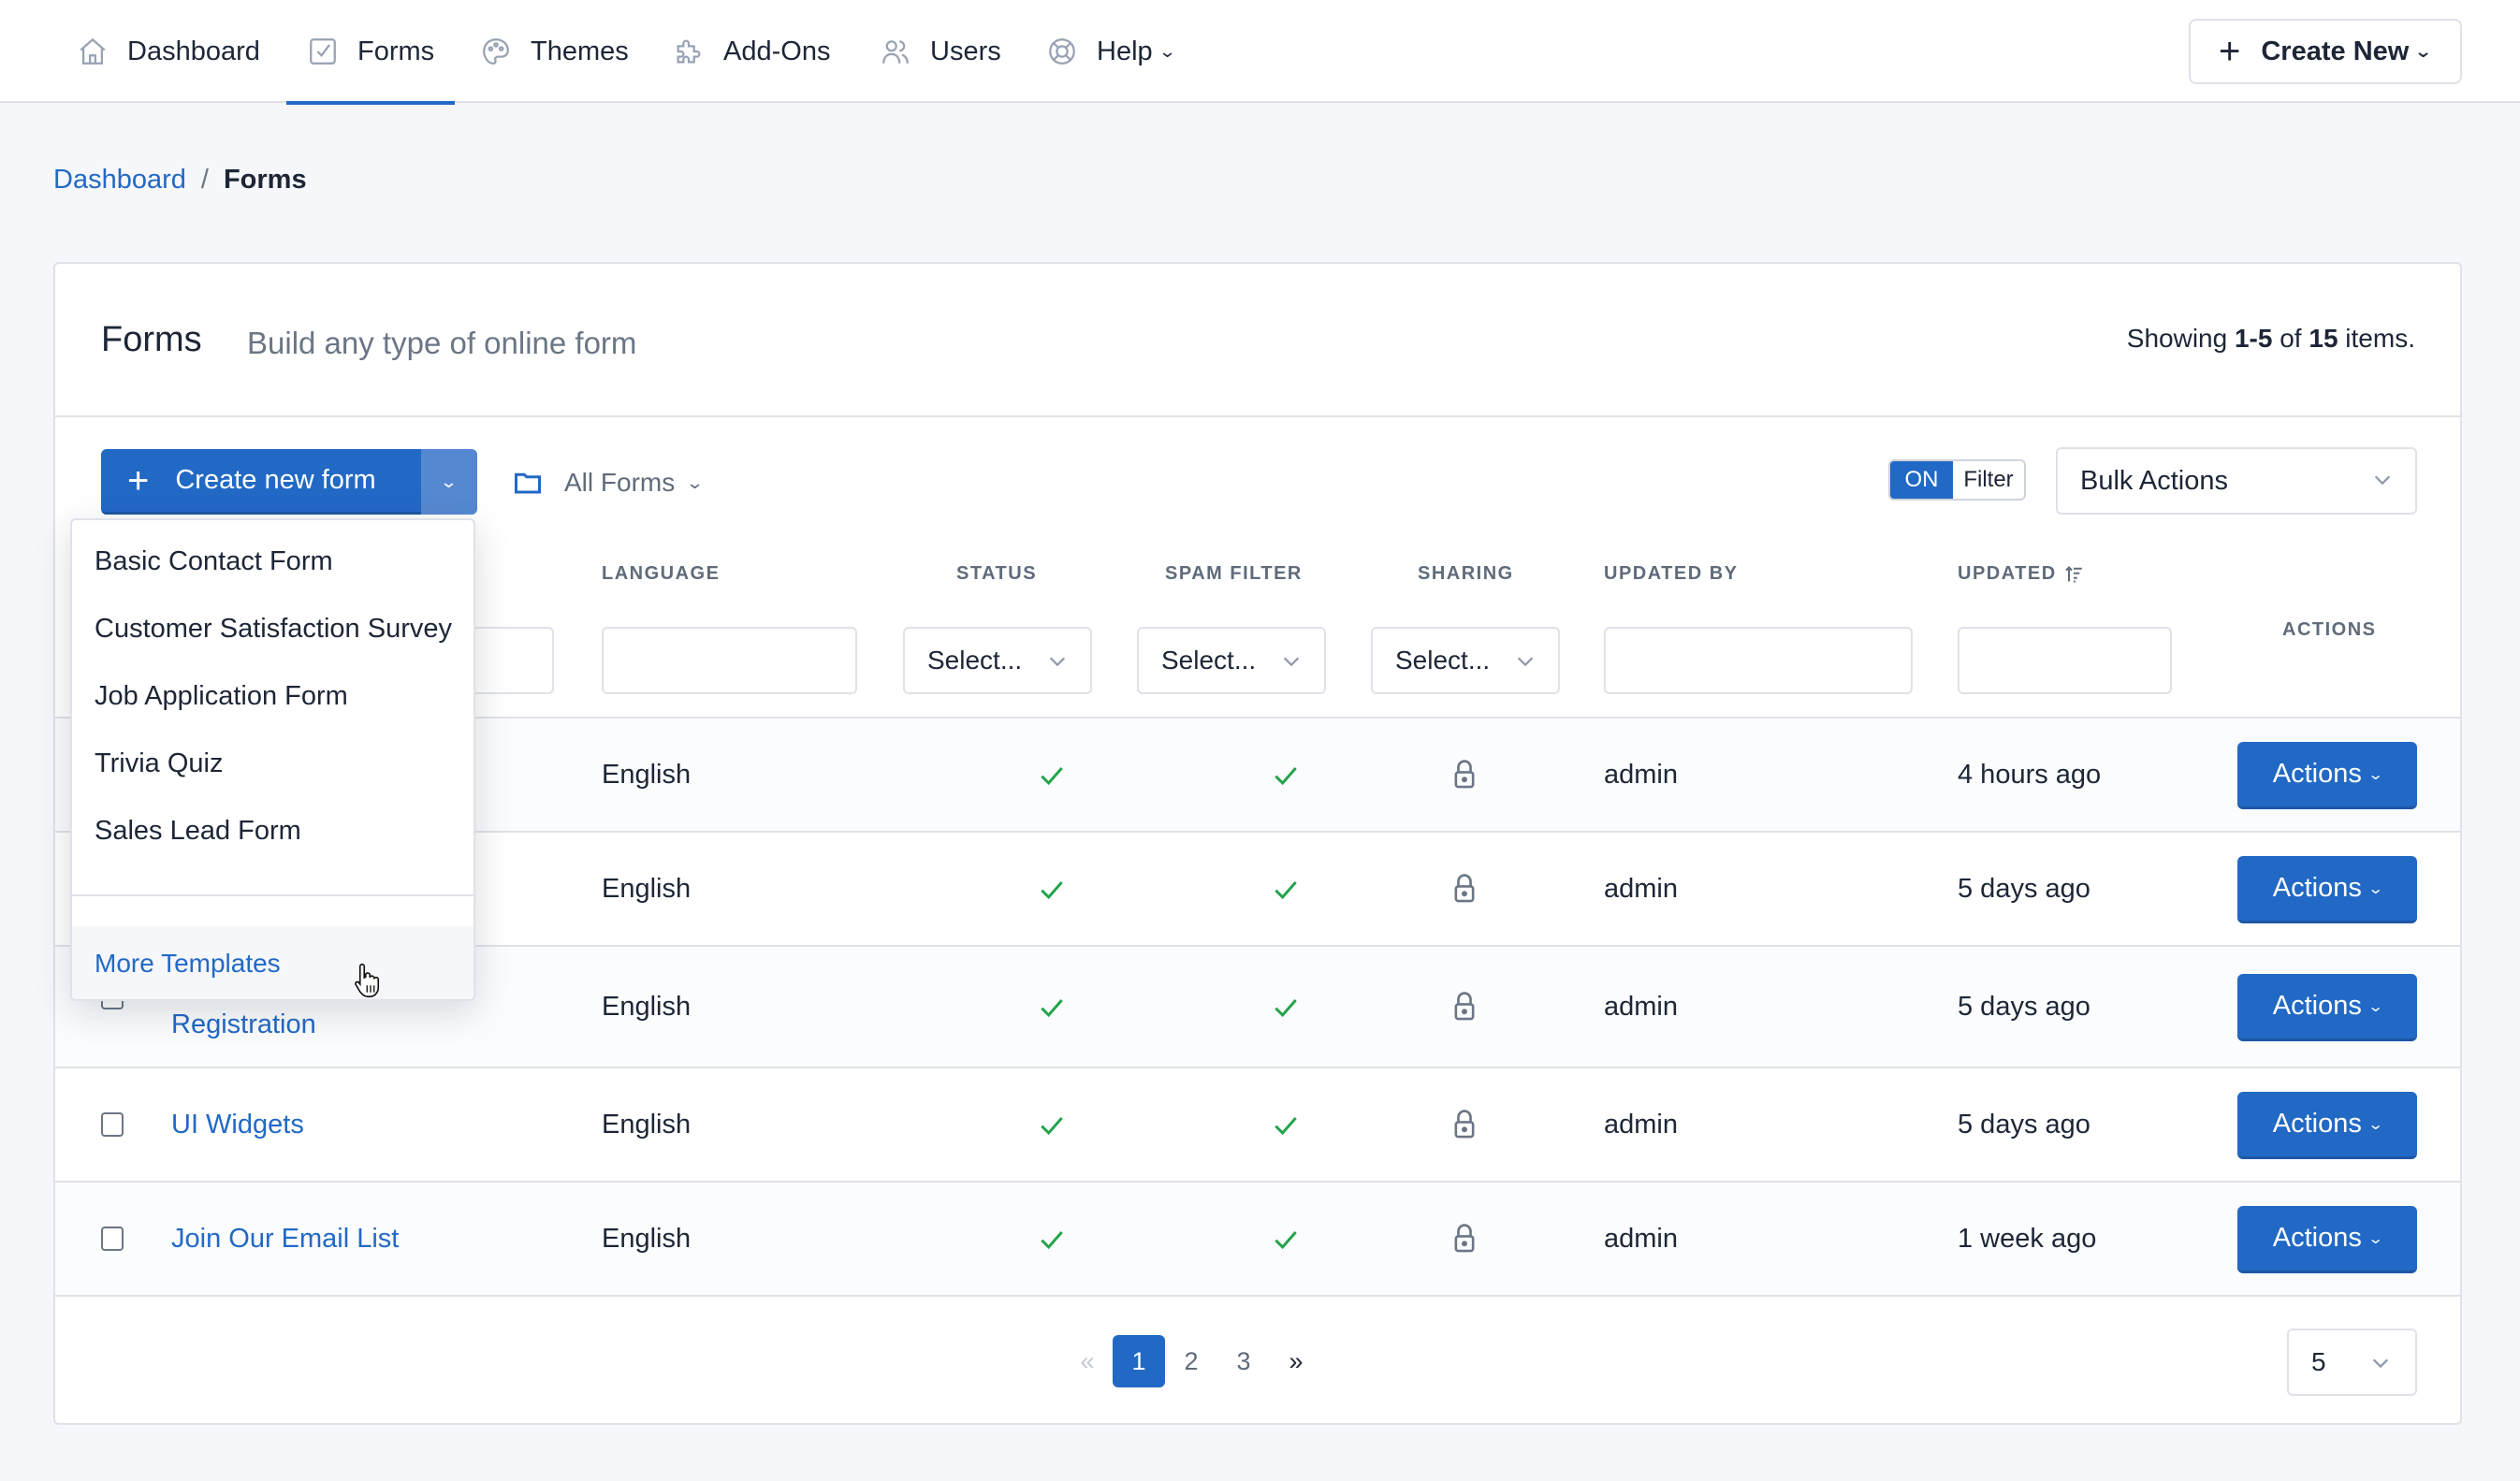  I want to click on pagination-page-1: 1, so click(1139, 1361).